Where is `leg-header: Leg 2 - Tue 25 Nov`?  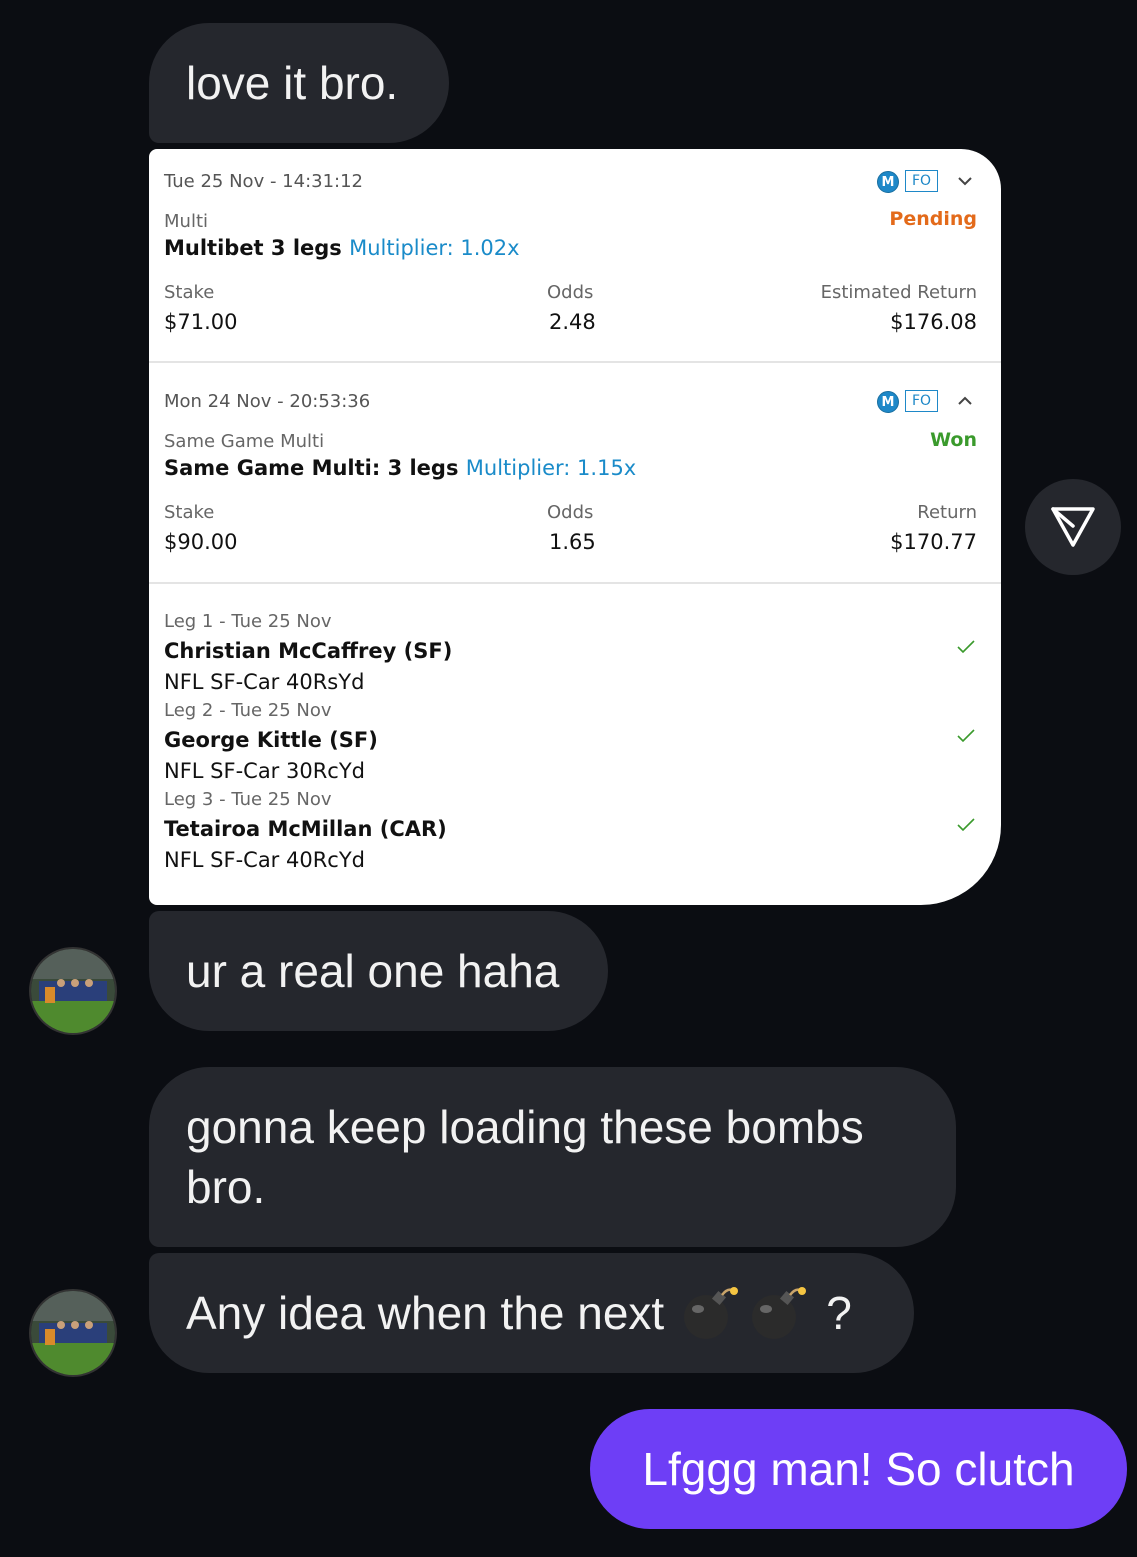 leg-header: Leg 2 - Tue 25 Nov is located at coordinates (248, 710).